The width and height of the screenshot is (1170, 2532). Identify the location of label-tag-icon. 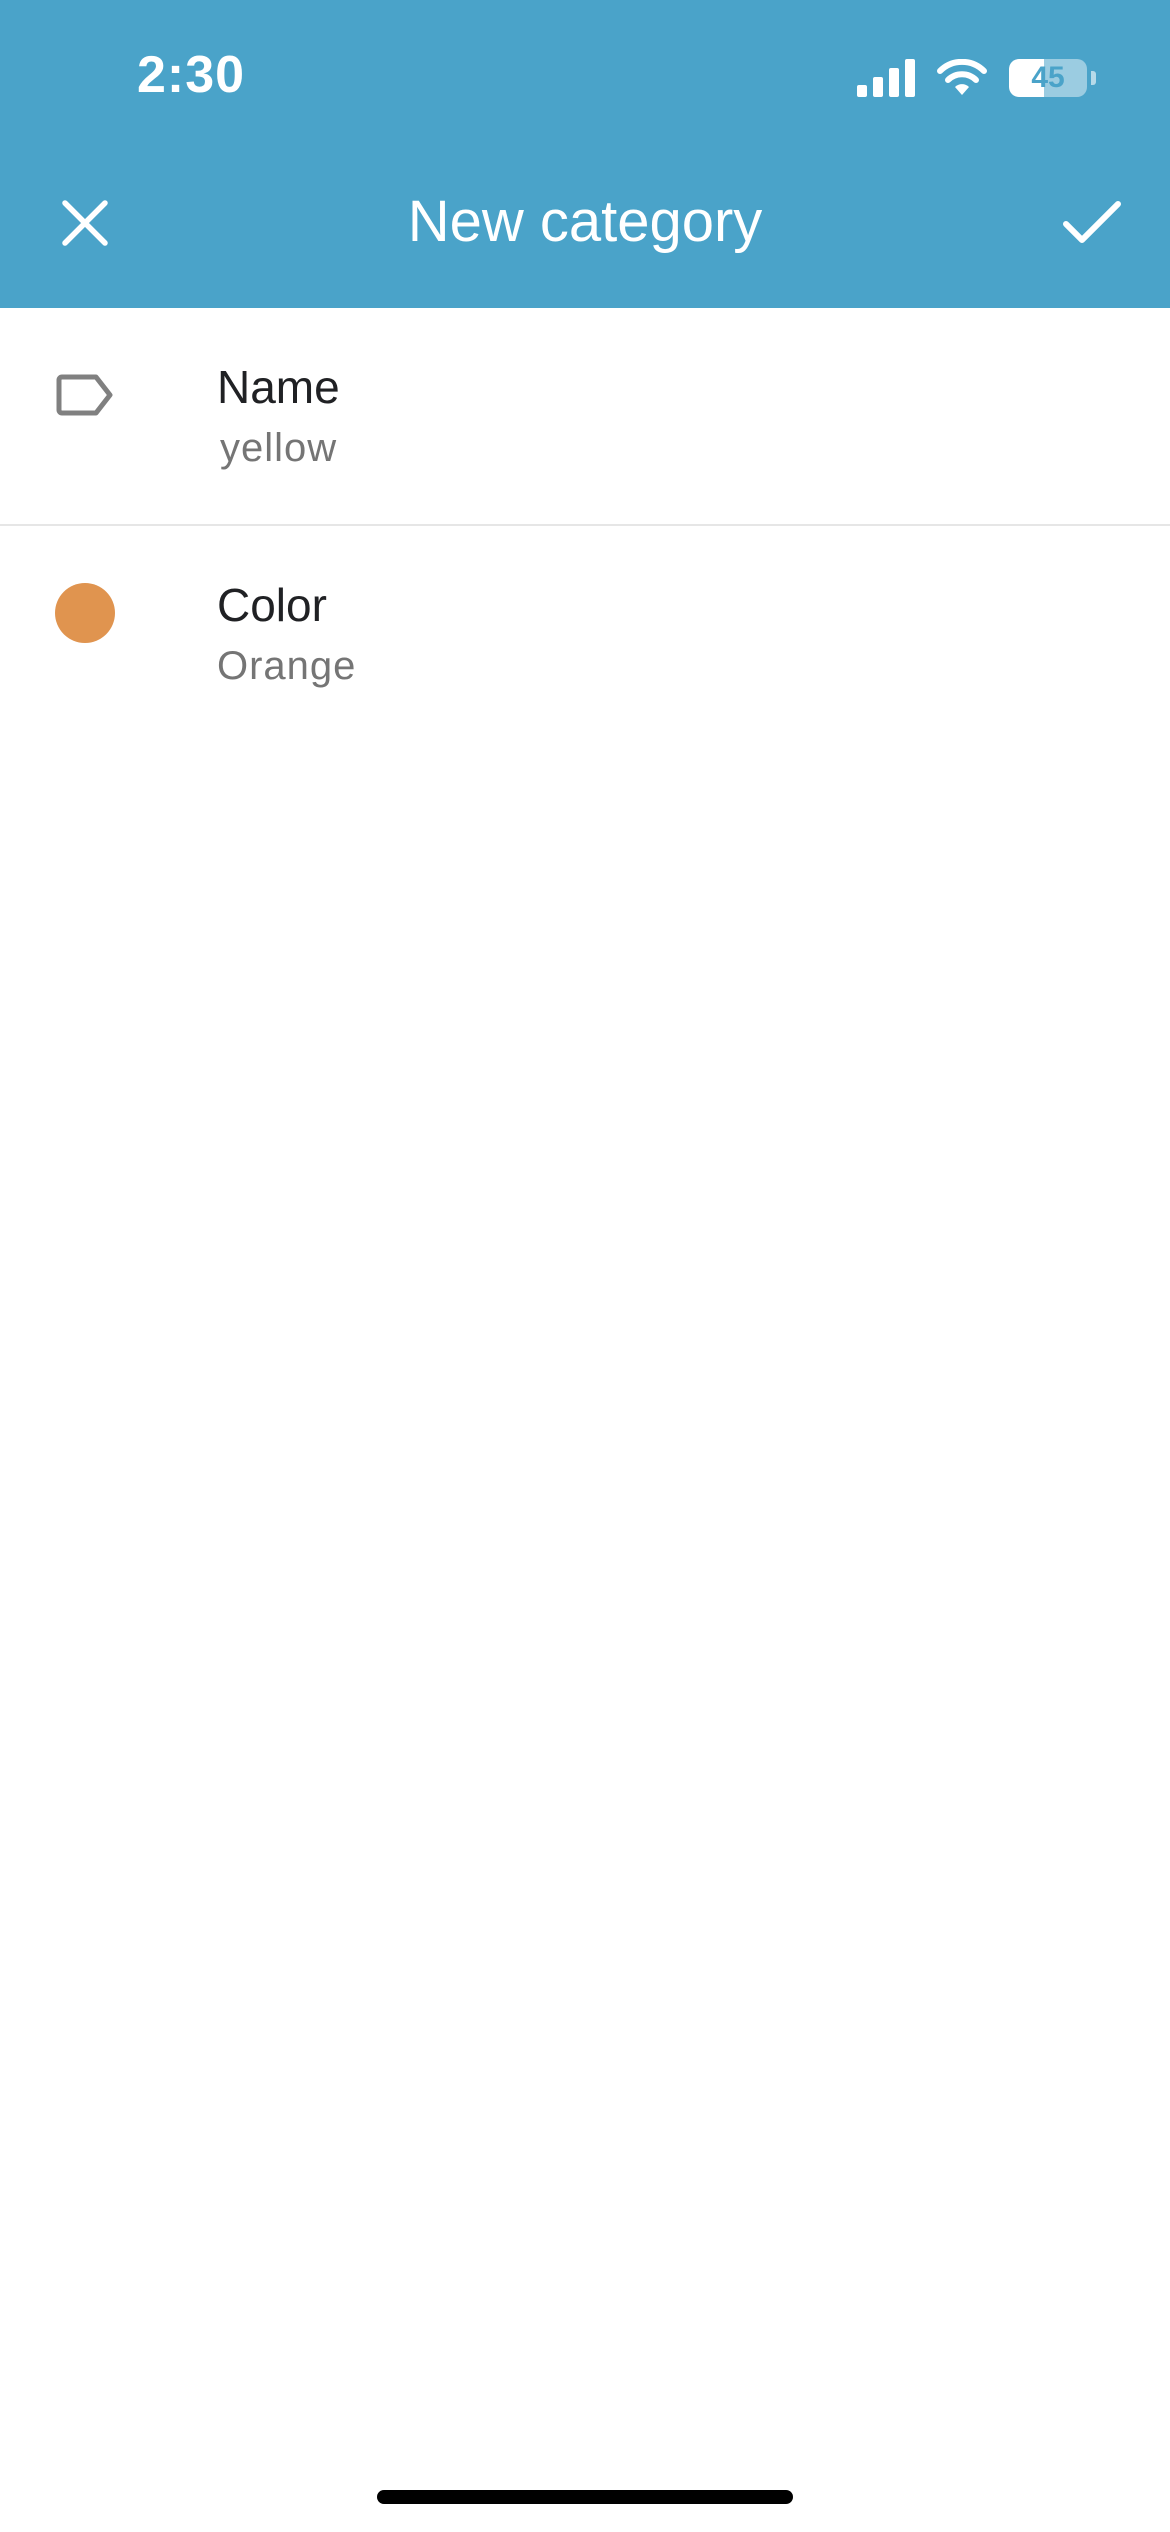
(85, 395).